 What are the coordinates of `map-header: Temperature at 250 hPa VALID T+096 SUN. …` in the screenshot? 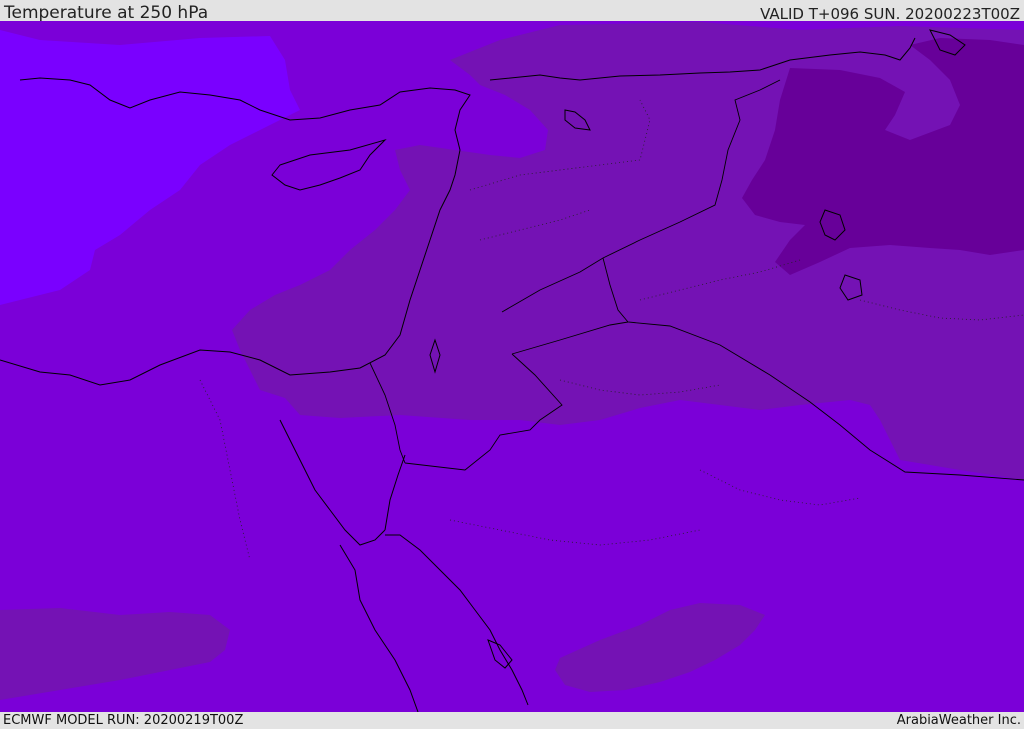 It's located at (512, 11).